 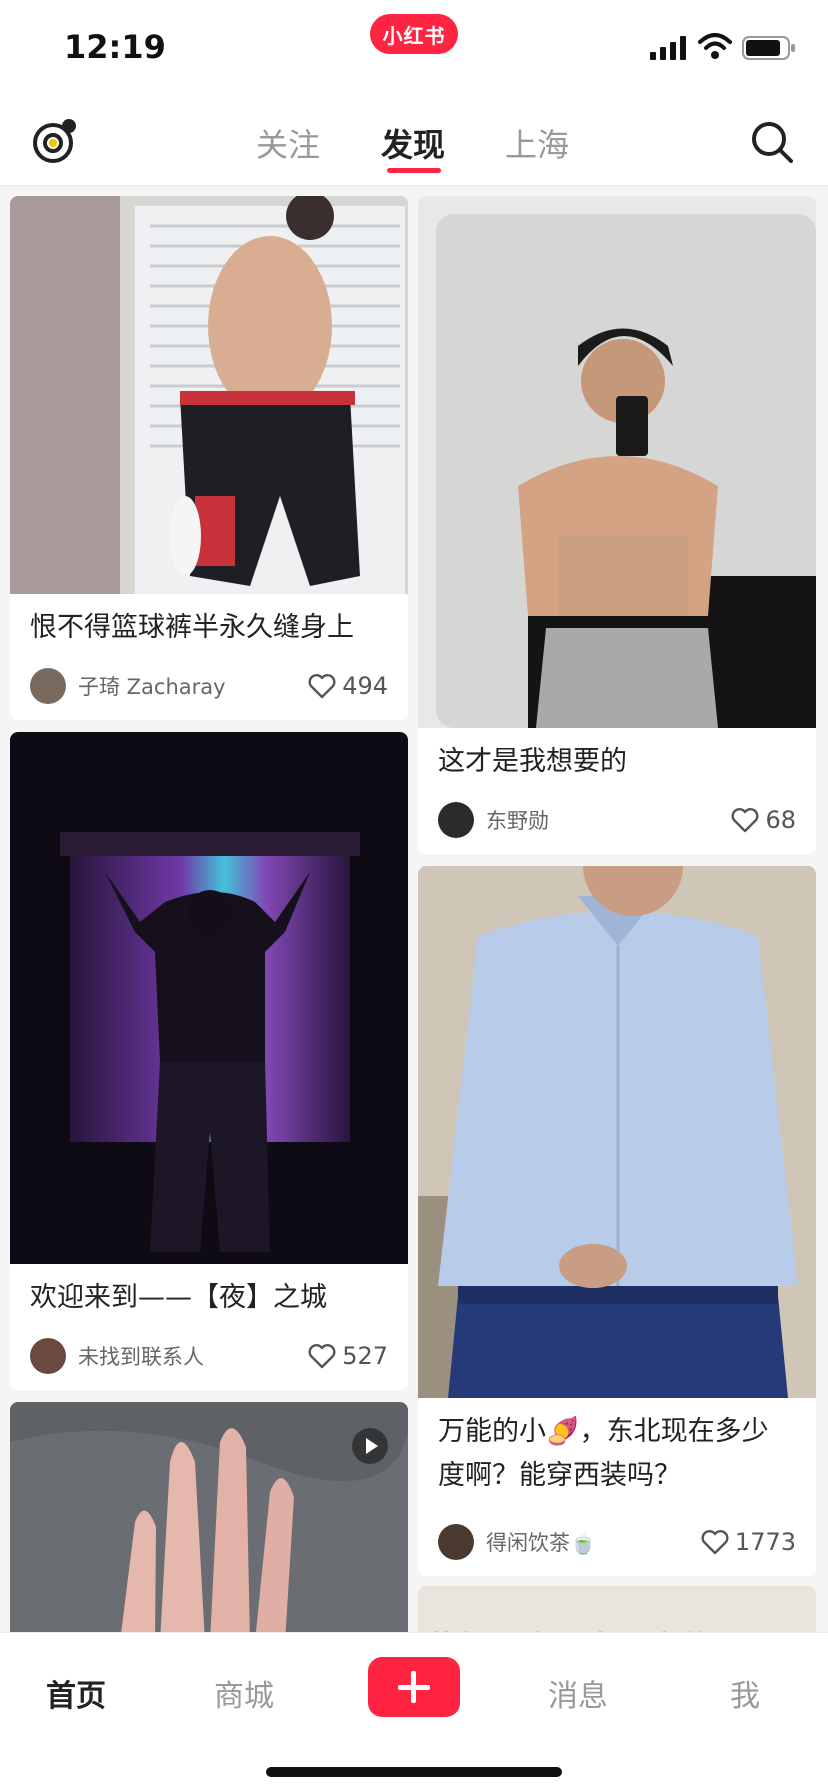 What do you see at coordinates (414, 1772) in the screenshot?
I see `home-indicator` at bounding box center [414, 1772].